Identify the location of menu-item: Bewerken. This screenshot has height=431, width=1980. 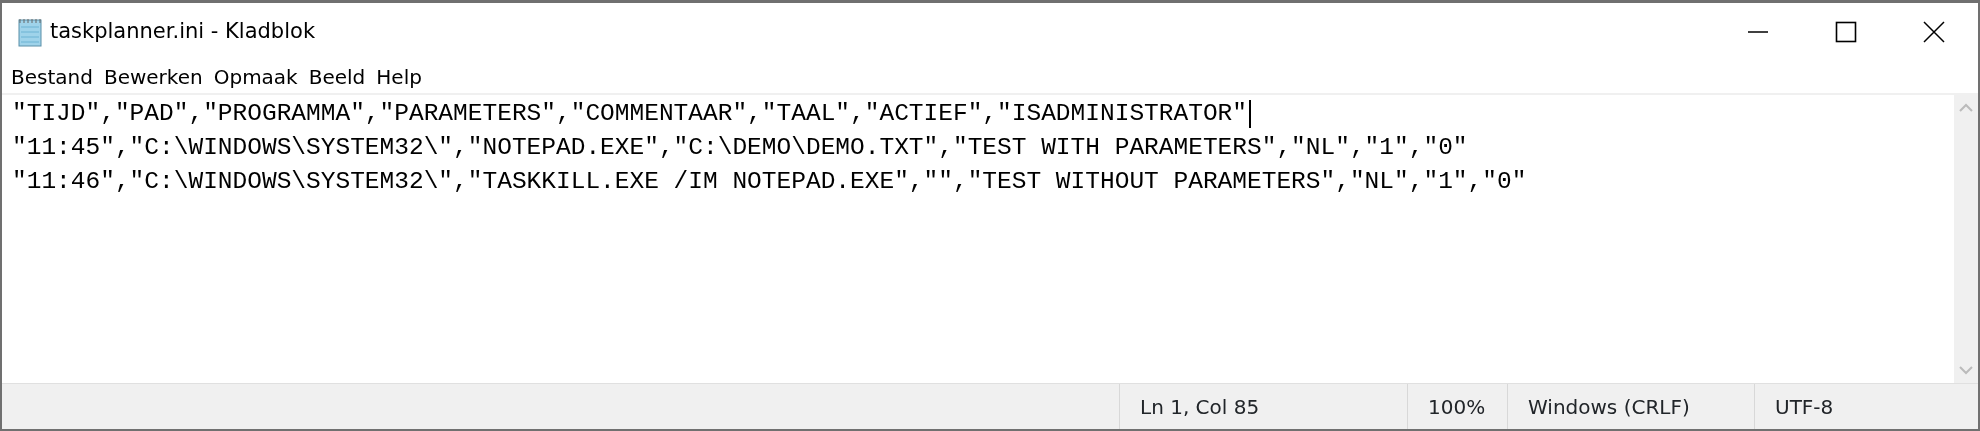
(153, 76).